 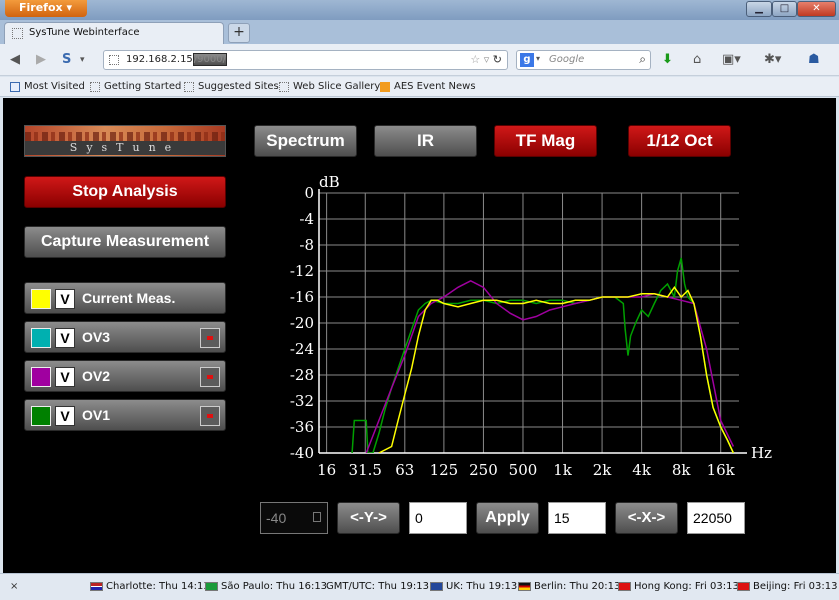 What do you see at coordinates (679, 141) in the screenshot?
I see `octave-smoothing-button: 1/12 Oct` at bounding box center [679, 141].